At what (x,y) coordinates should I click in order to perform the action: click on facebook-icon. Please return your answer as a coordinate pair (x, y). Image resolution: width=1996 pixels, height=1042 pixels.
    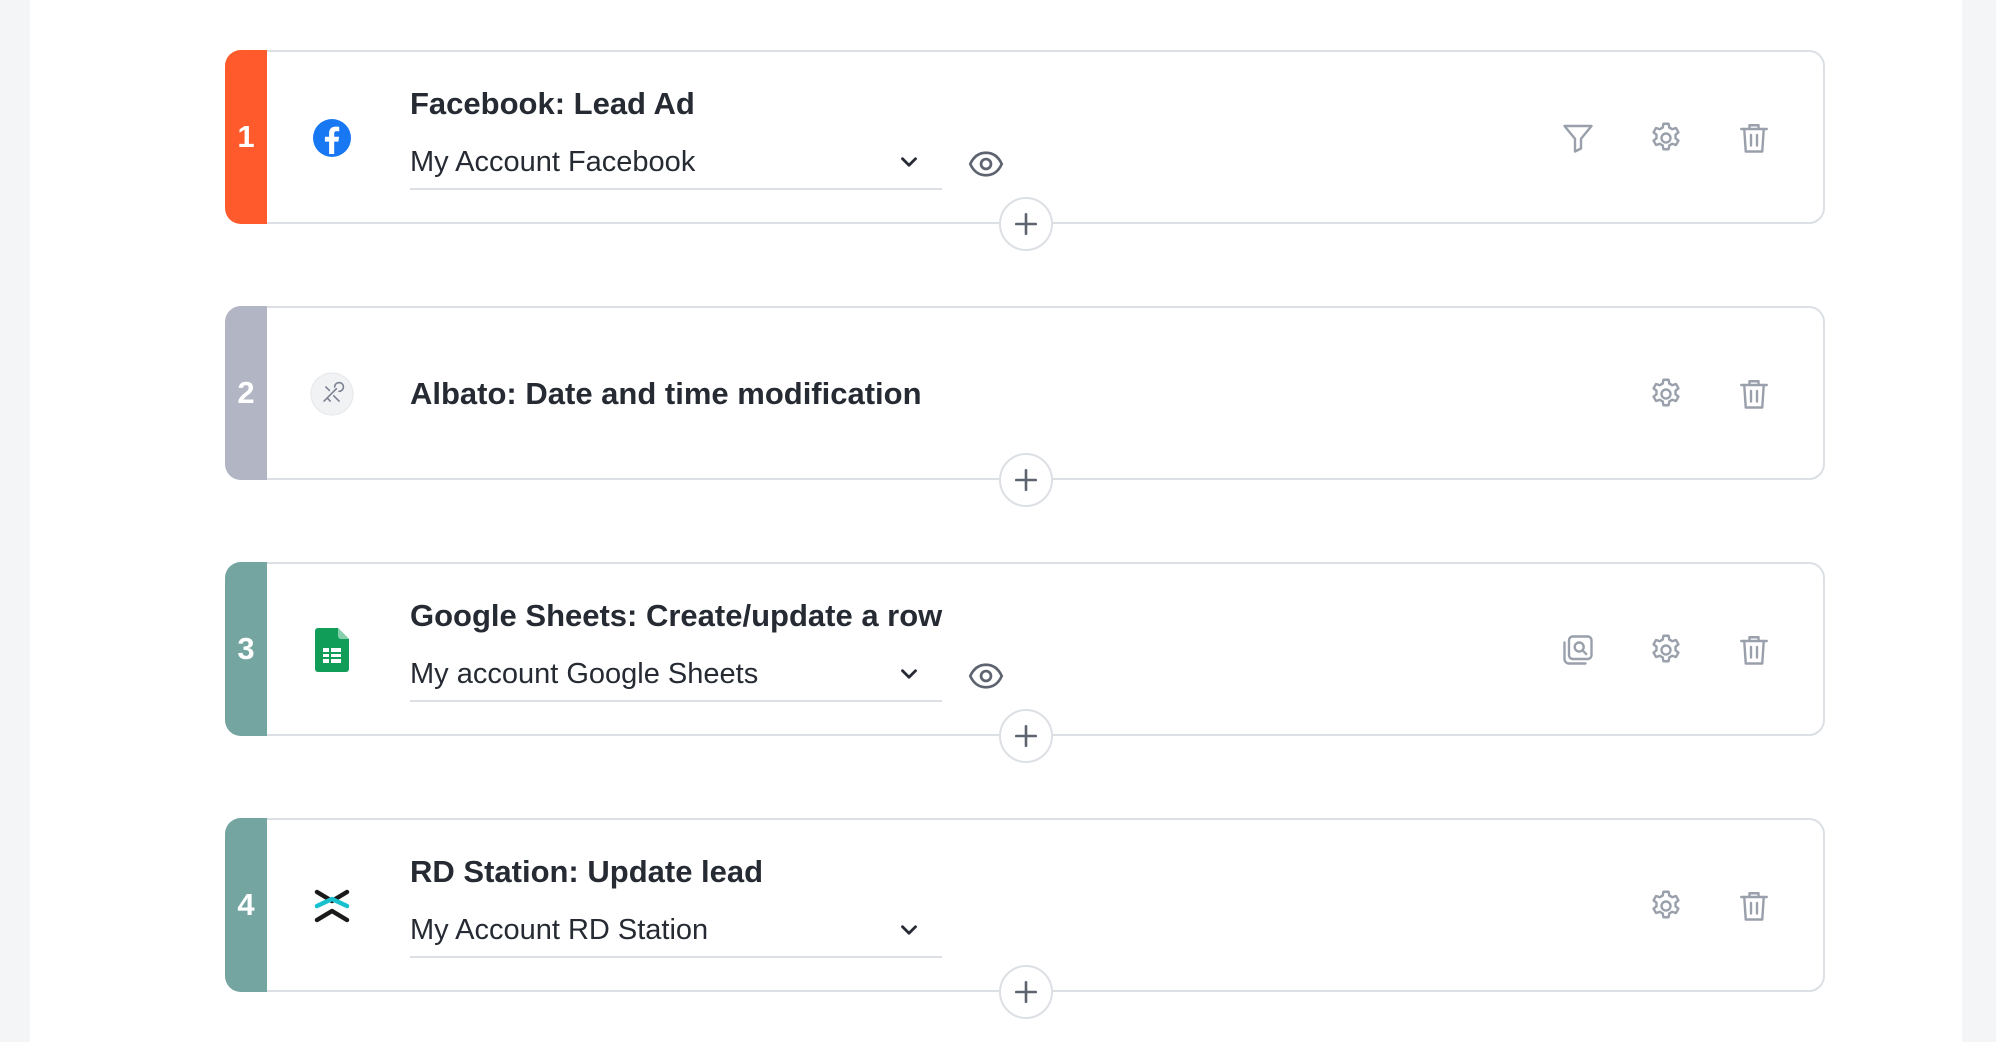
    Looking at the image, I should click on (332, 138).